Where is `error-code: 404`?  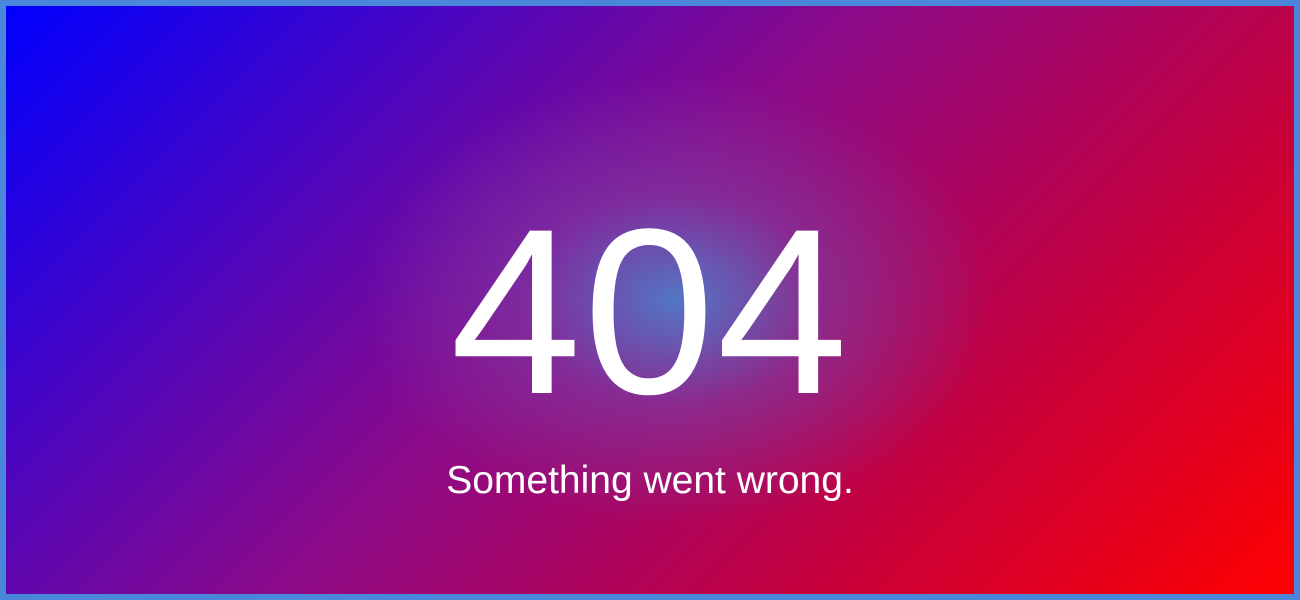 error-code: 404 is located at coordinates (650, 312).